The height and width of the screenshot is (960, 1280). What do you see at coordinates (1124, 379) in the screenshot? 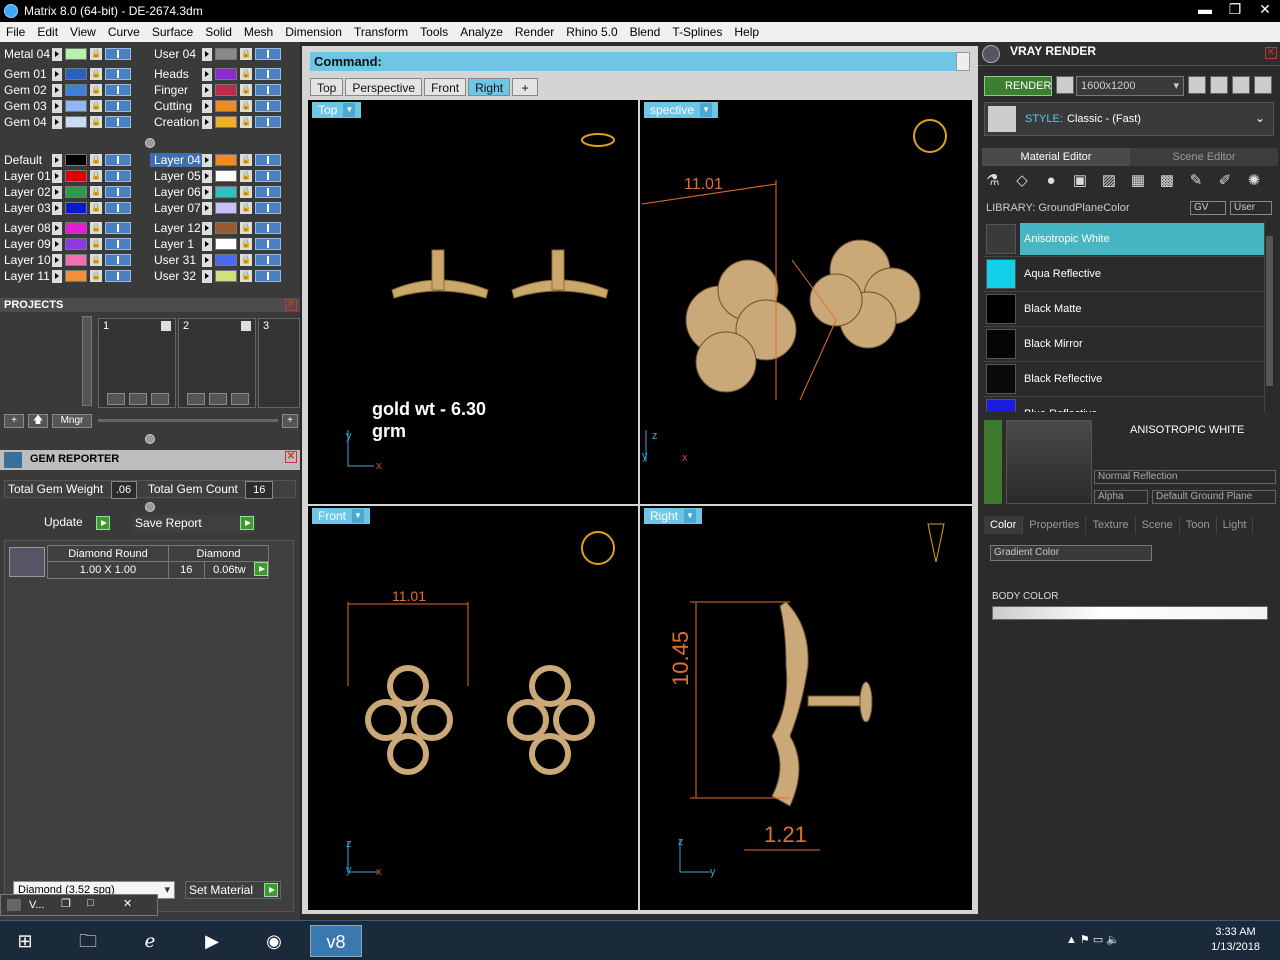
I see `material-item: Black Reflective` at bounding box center [1124, 379].